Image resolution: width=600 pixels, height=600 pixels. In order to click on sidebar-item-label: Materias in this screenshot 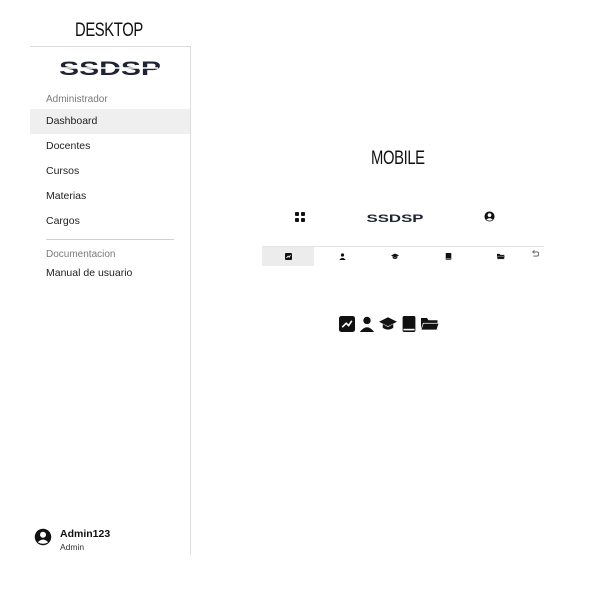, I will do `click(66, 196)`.